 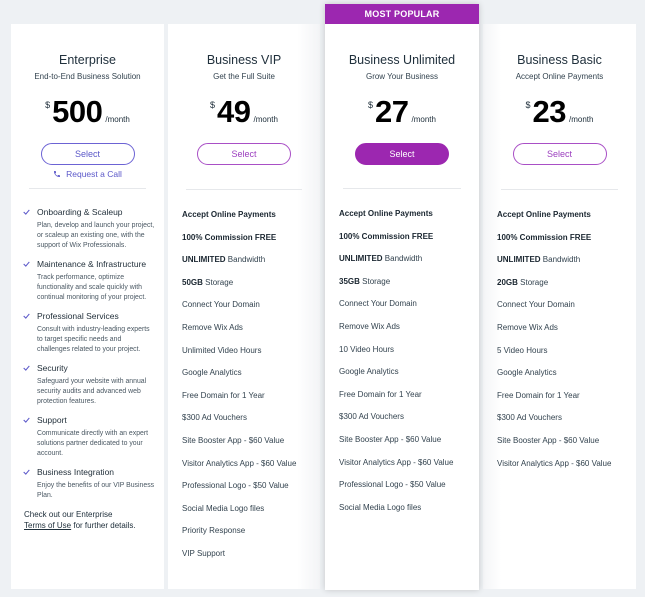 What do you see at coordinates (244, 76) in the screenshot?
I see `plan-subtitle: Get the Full Suite` at bounding box center [244, 76].